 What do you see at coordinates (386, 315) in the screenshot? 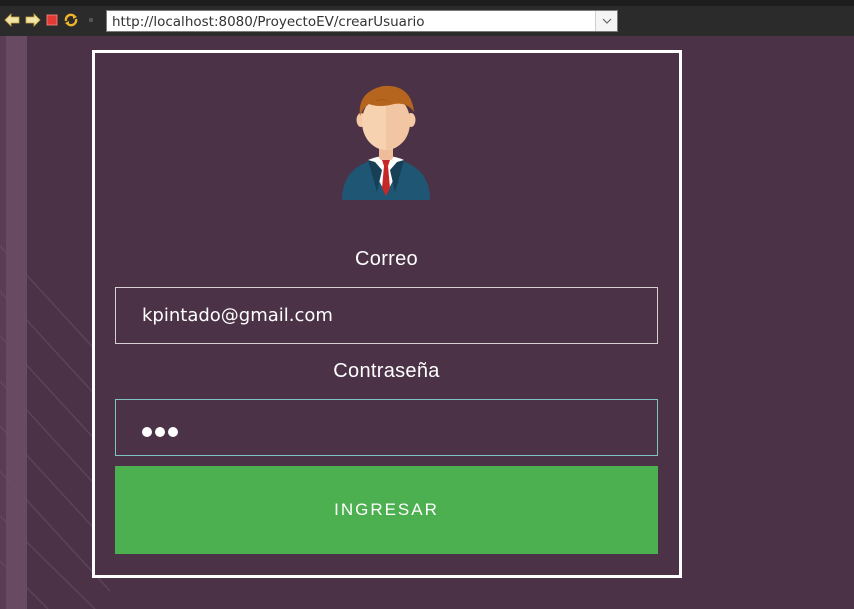
I see `email-input: kpintado@gmail.com` at bounding box center [386, 315].